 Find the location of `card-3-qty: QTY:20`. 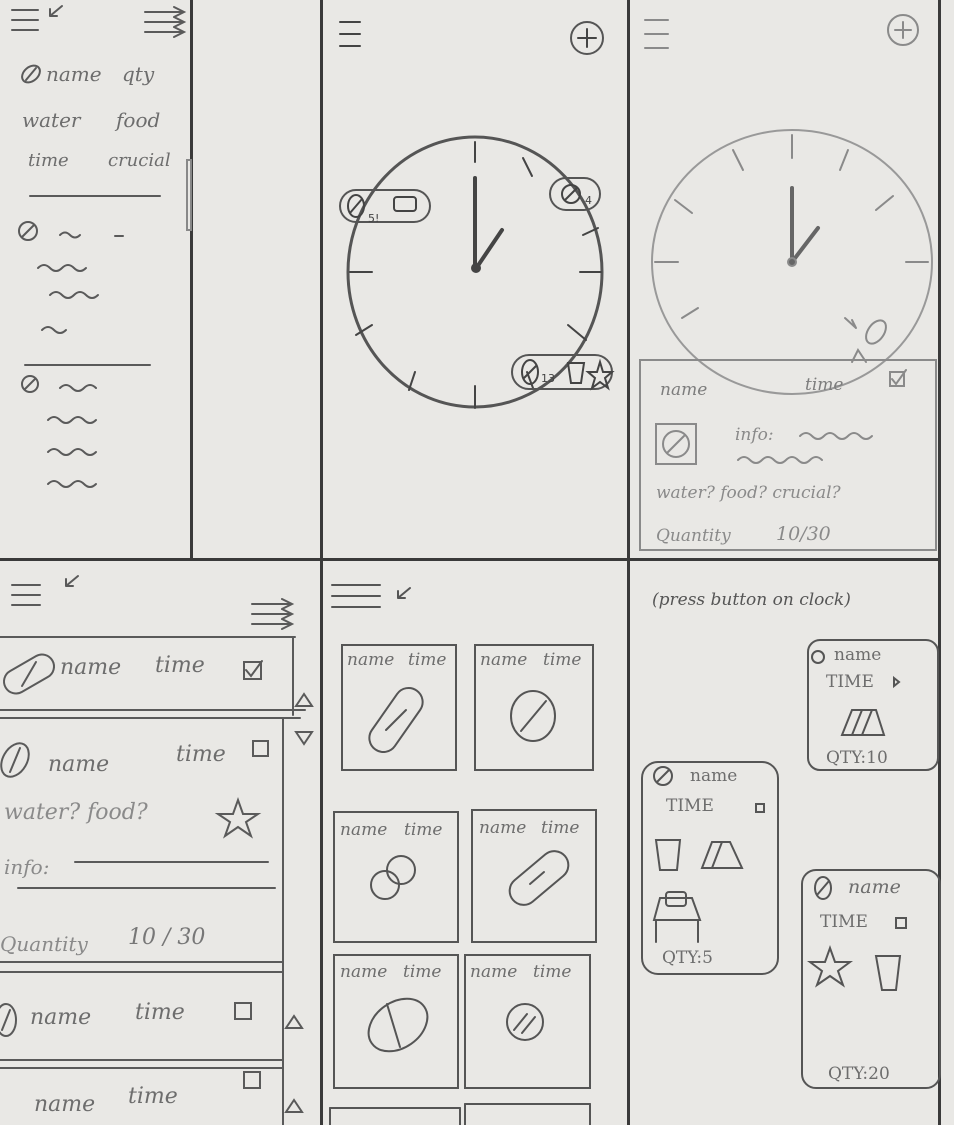

card-3-qty: QTY:20 is located at coordinates (859, 1074).